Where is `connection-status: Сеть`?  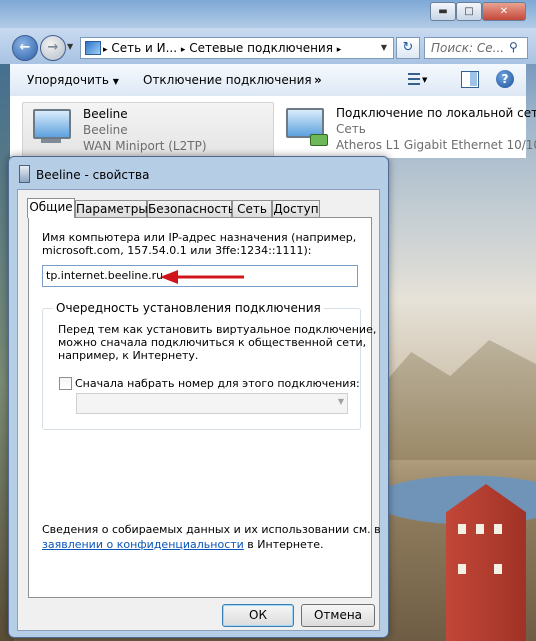
connection-status: Сеть is located at coordinates (351, 129).